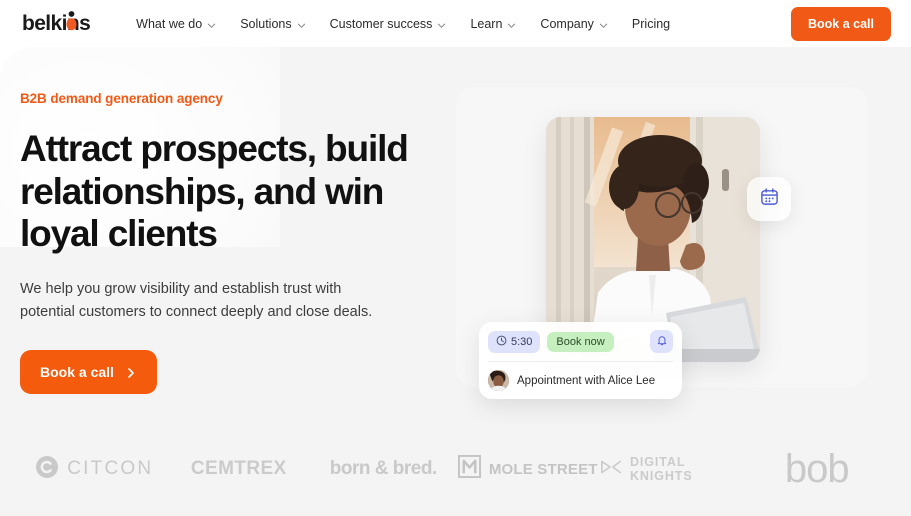  I want to click on nav-item-label: Learn, so click(486, 23).